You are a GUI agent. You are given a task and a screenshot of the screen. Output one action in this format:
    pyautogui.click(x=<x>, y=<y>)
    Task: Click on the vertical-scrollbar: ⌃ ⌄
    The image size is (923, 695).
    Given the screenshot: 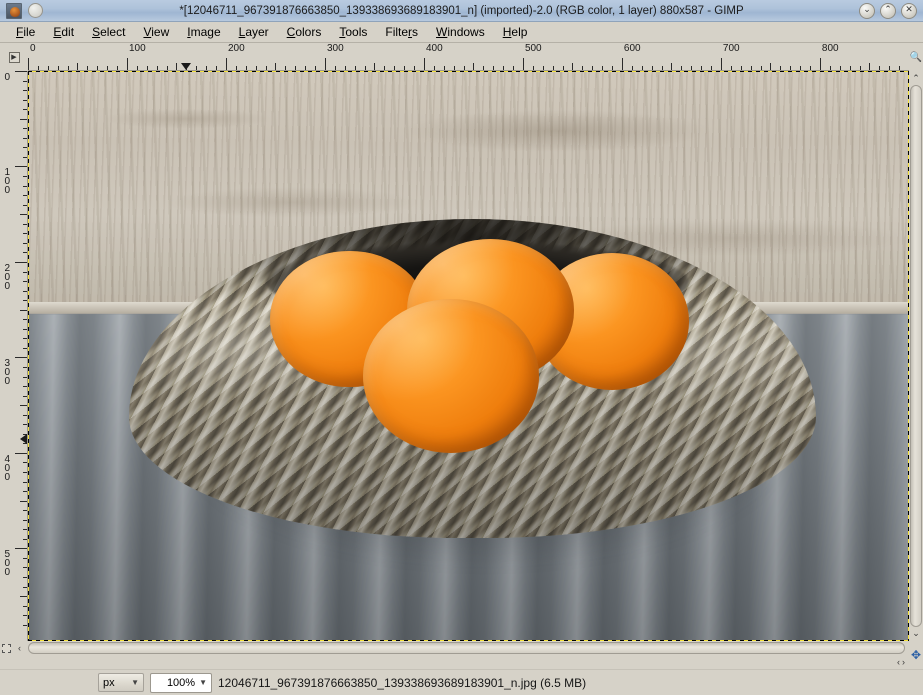 What is the action you would take?
    pyautogui.click(x=916, y=356)
    